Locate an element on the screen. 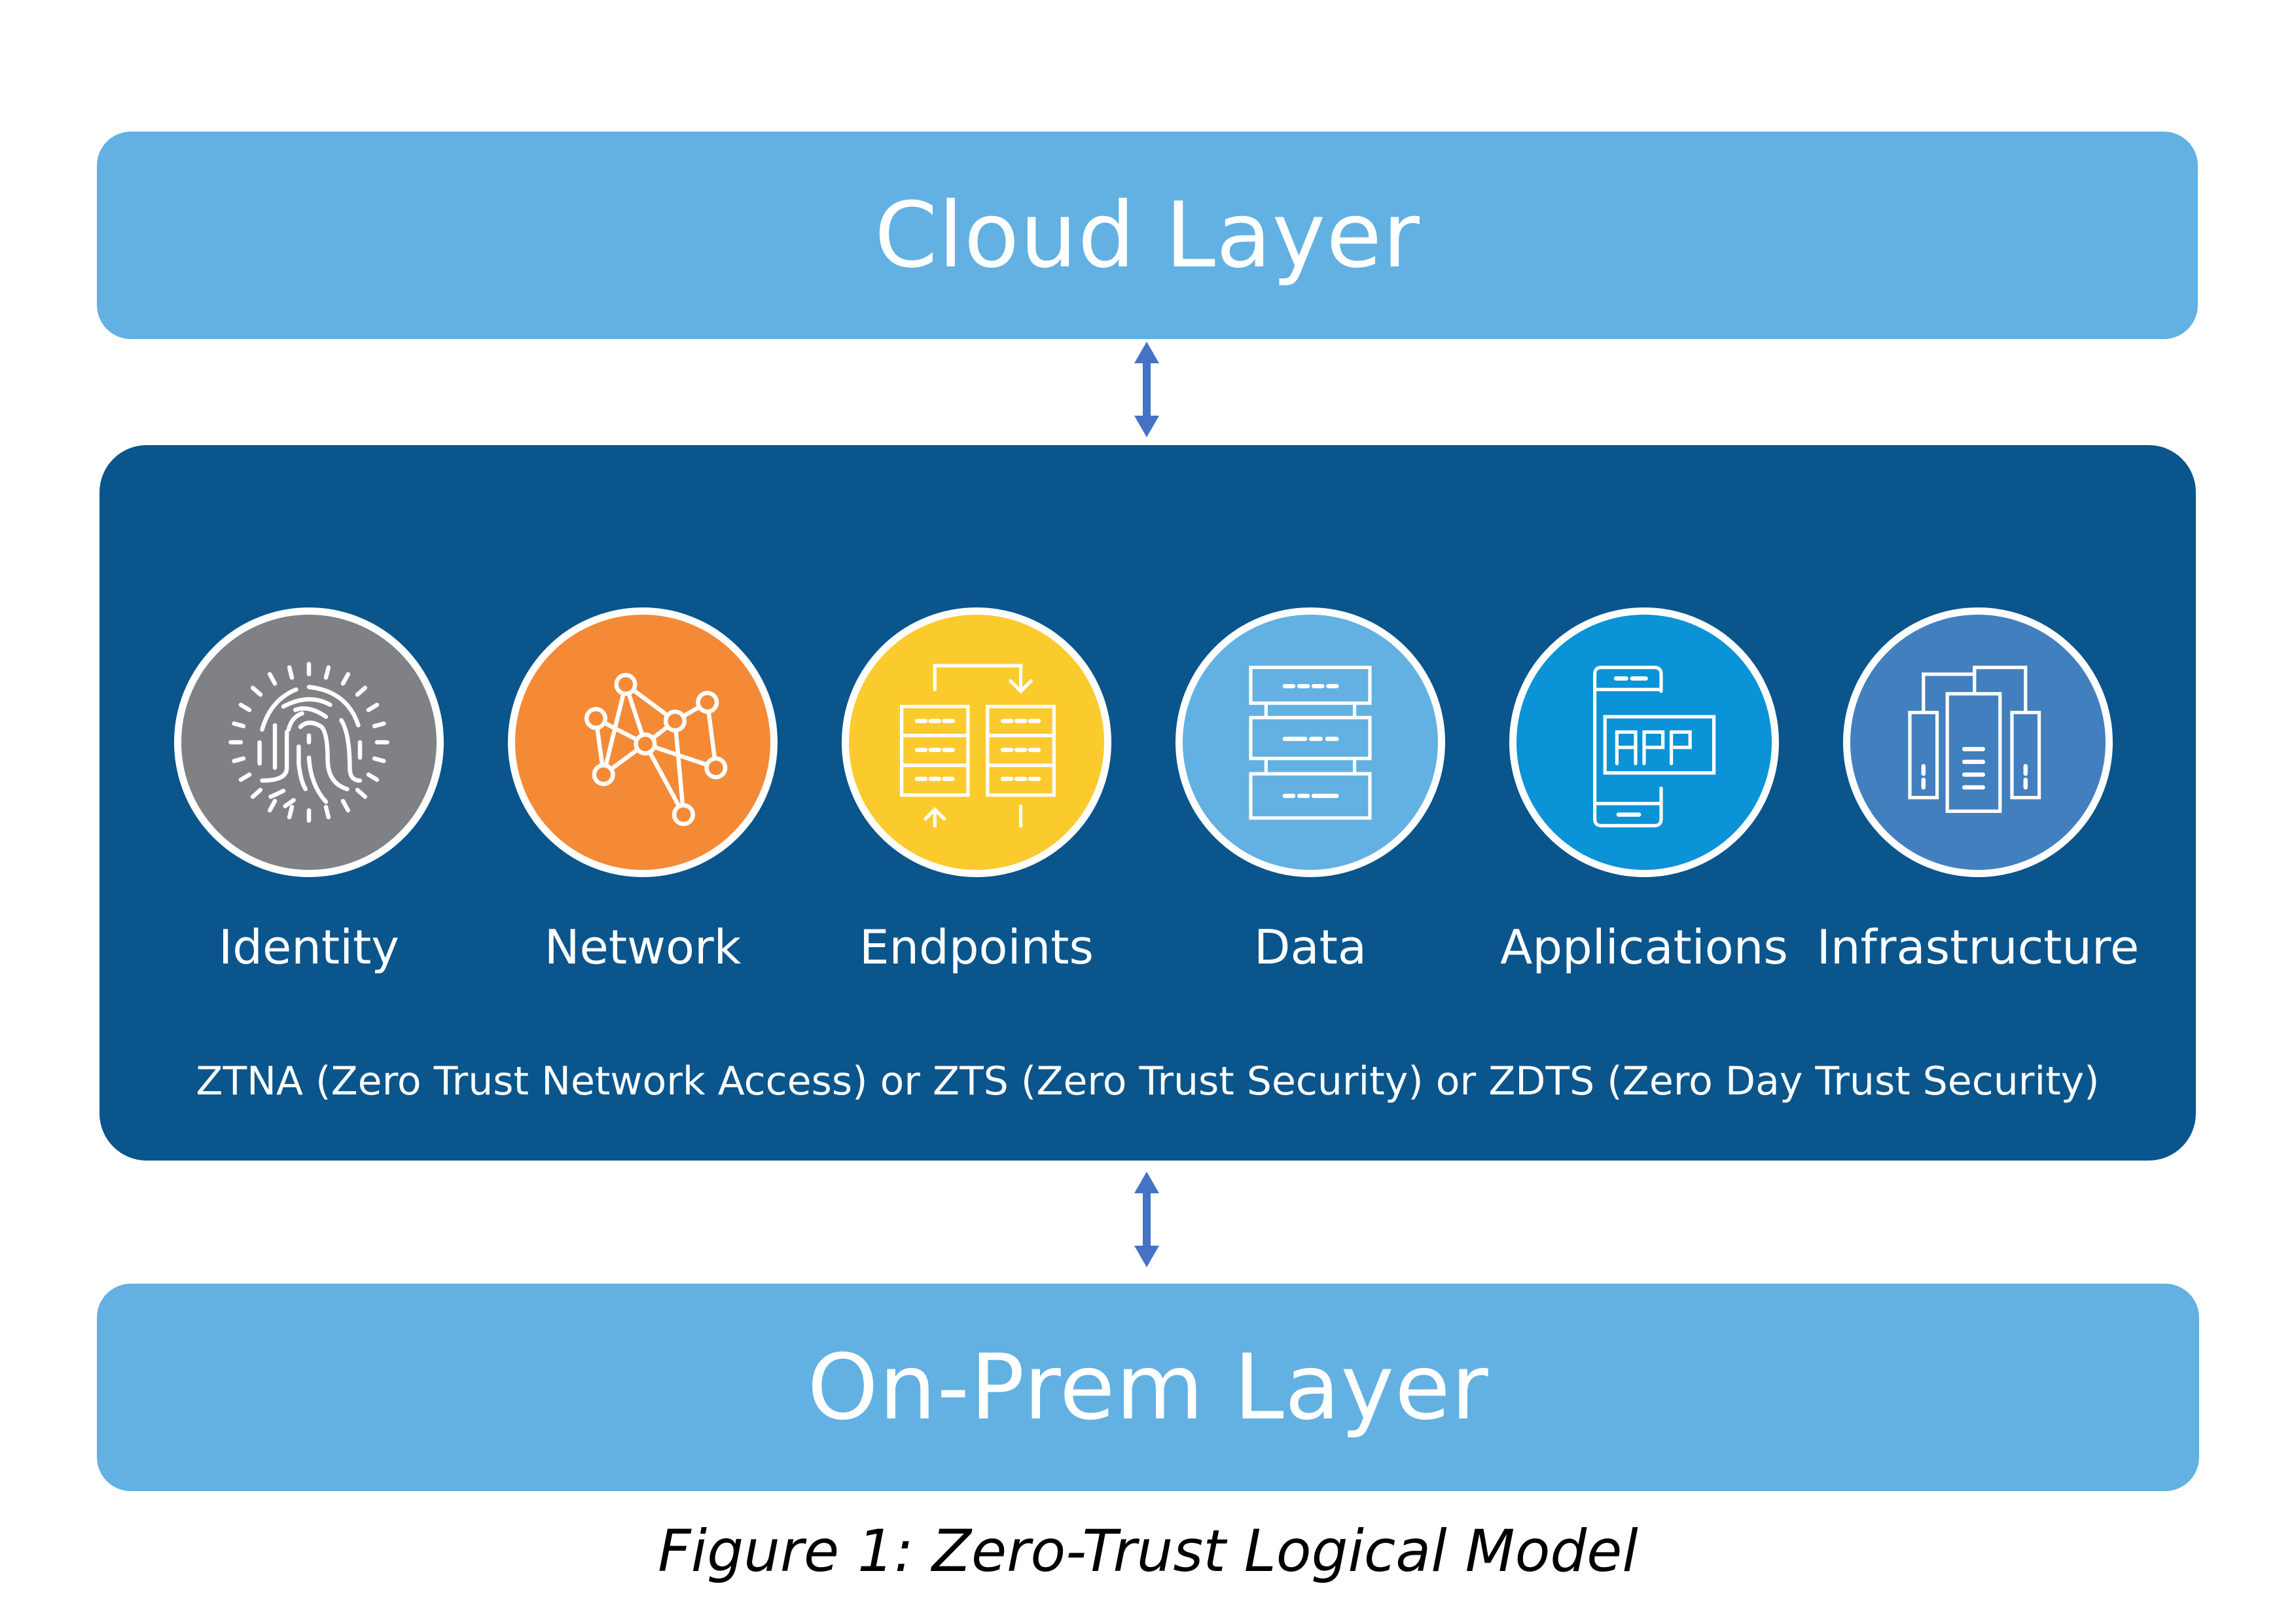  cloud-layer-box: Cloud Layer is located at coordinates (1147, 235).